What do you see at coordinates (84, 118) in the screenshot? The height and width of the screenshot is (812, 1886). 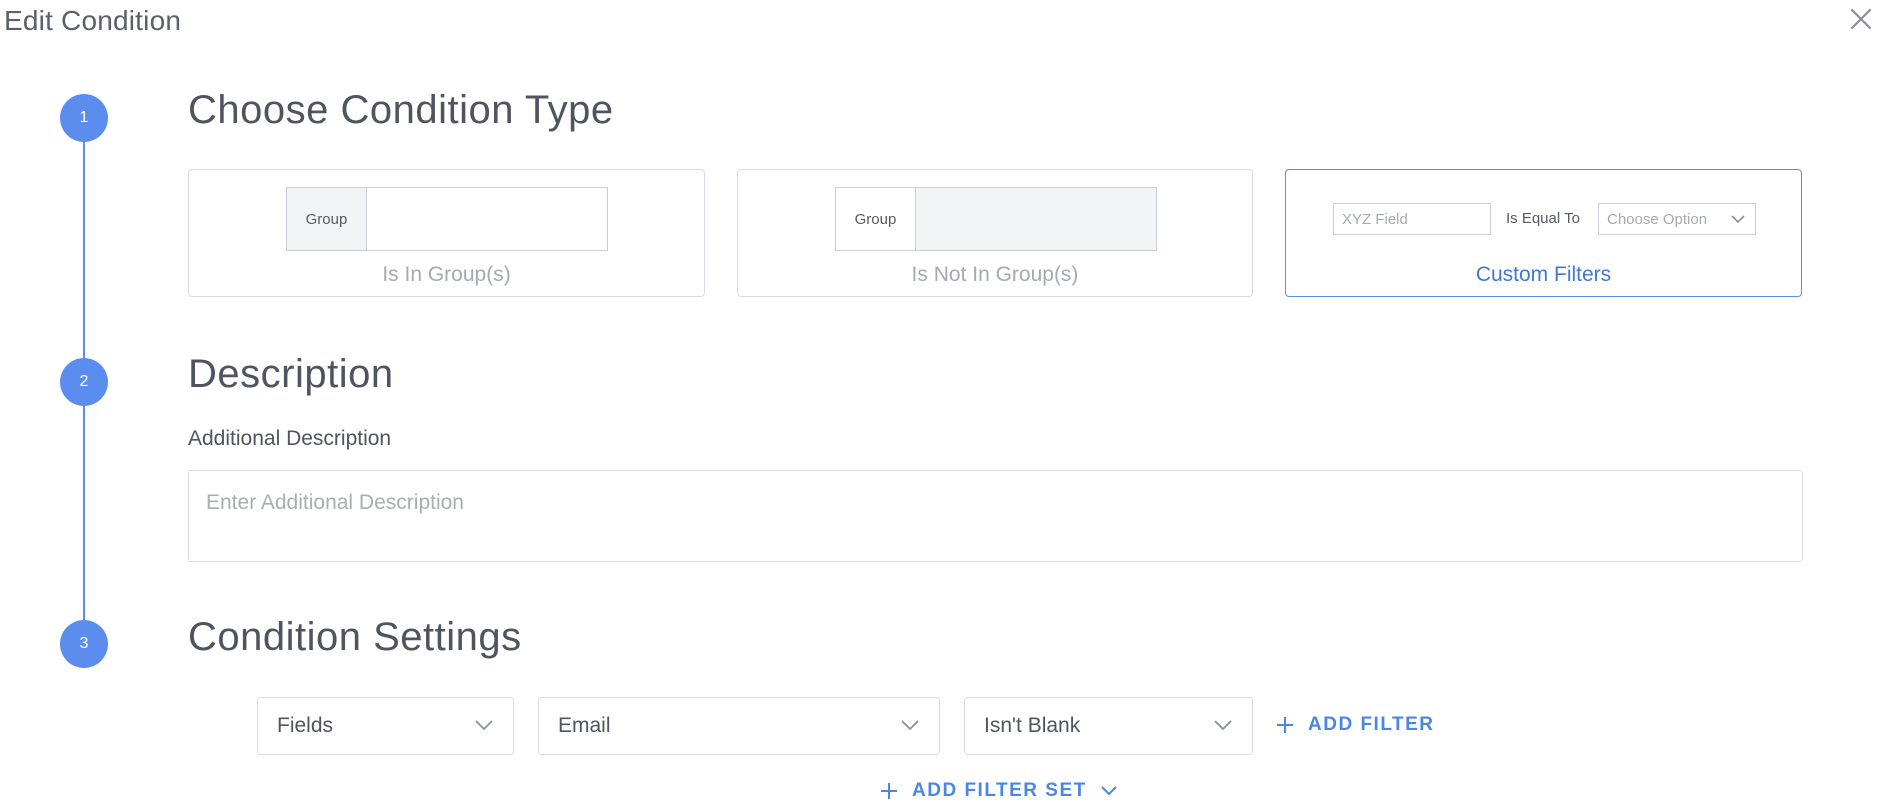 I see `step-1-badge: 1` at bounding box center [84, 118].